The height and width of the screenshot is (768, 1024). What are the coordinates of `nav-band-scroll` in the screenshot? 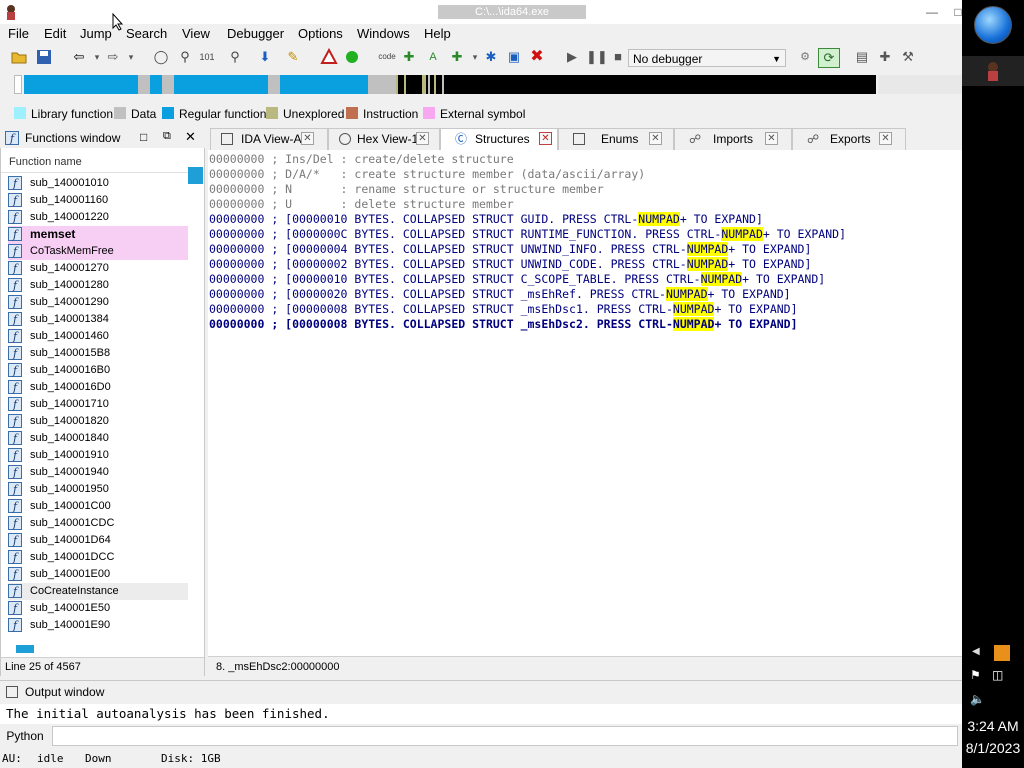 It's located at (920, 84).